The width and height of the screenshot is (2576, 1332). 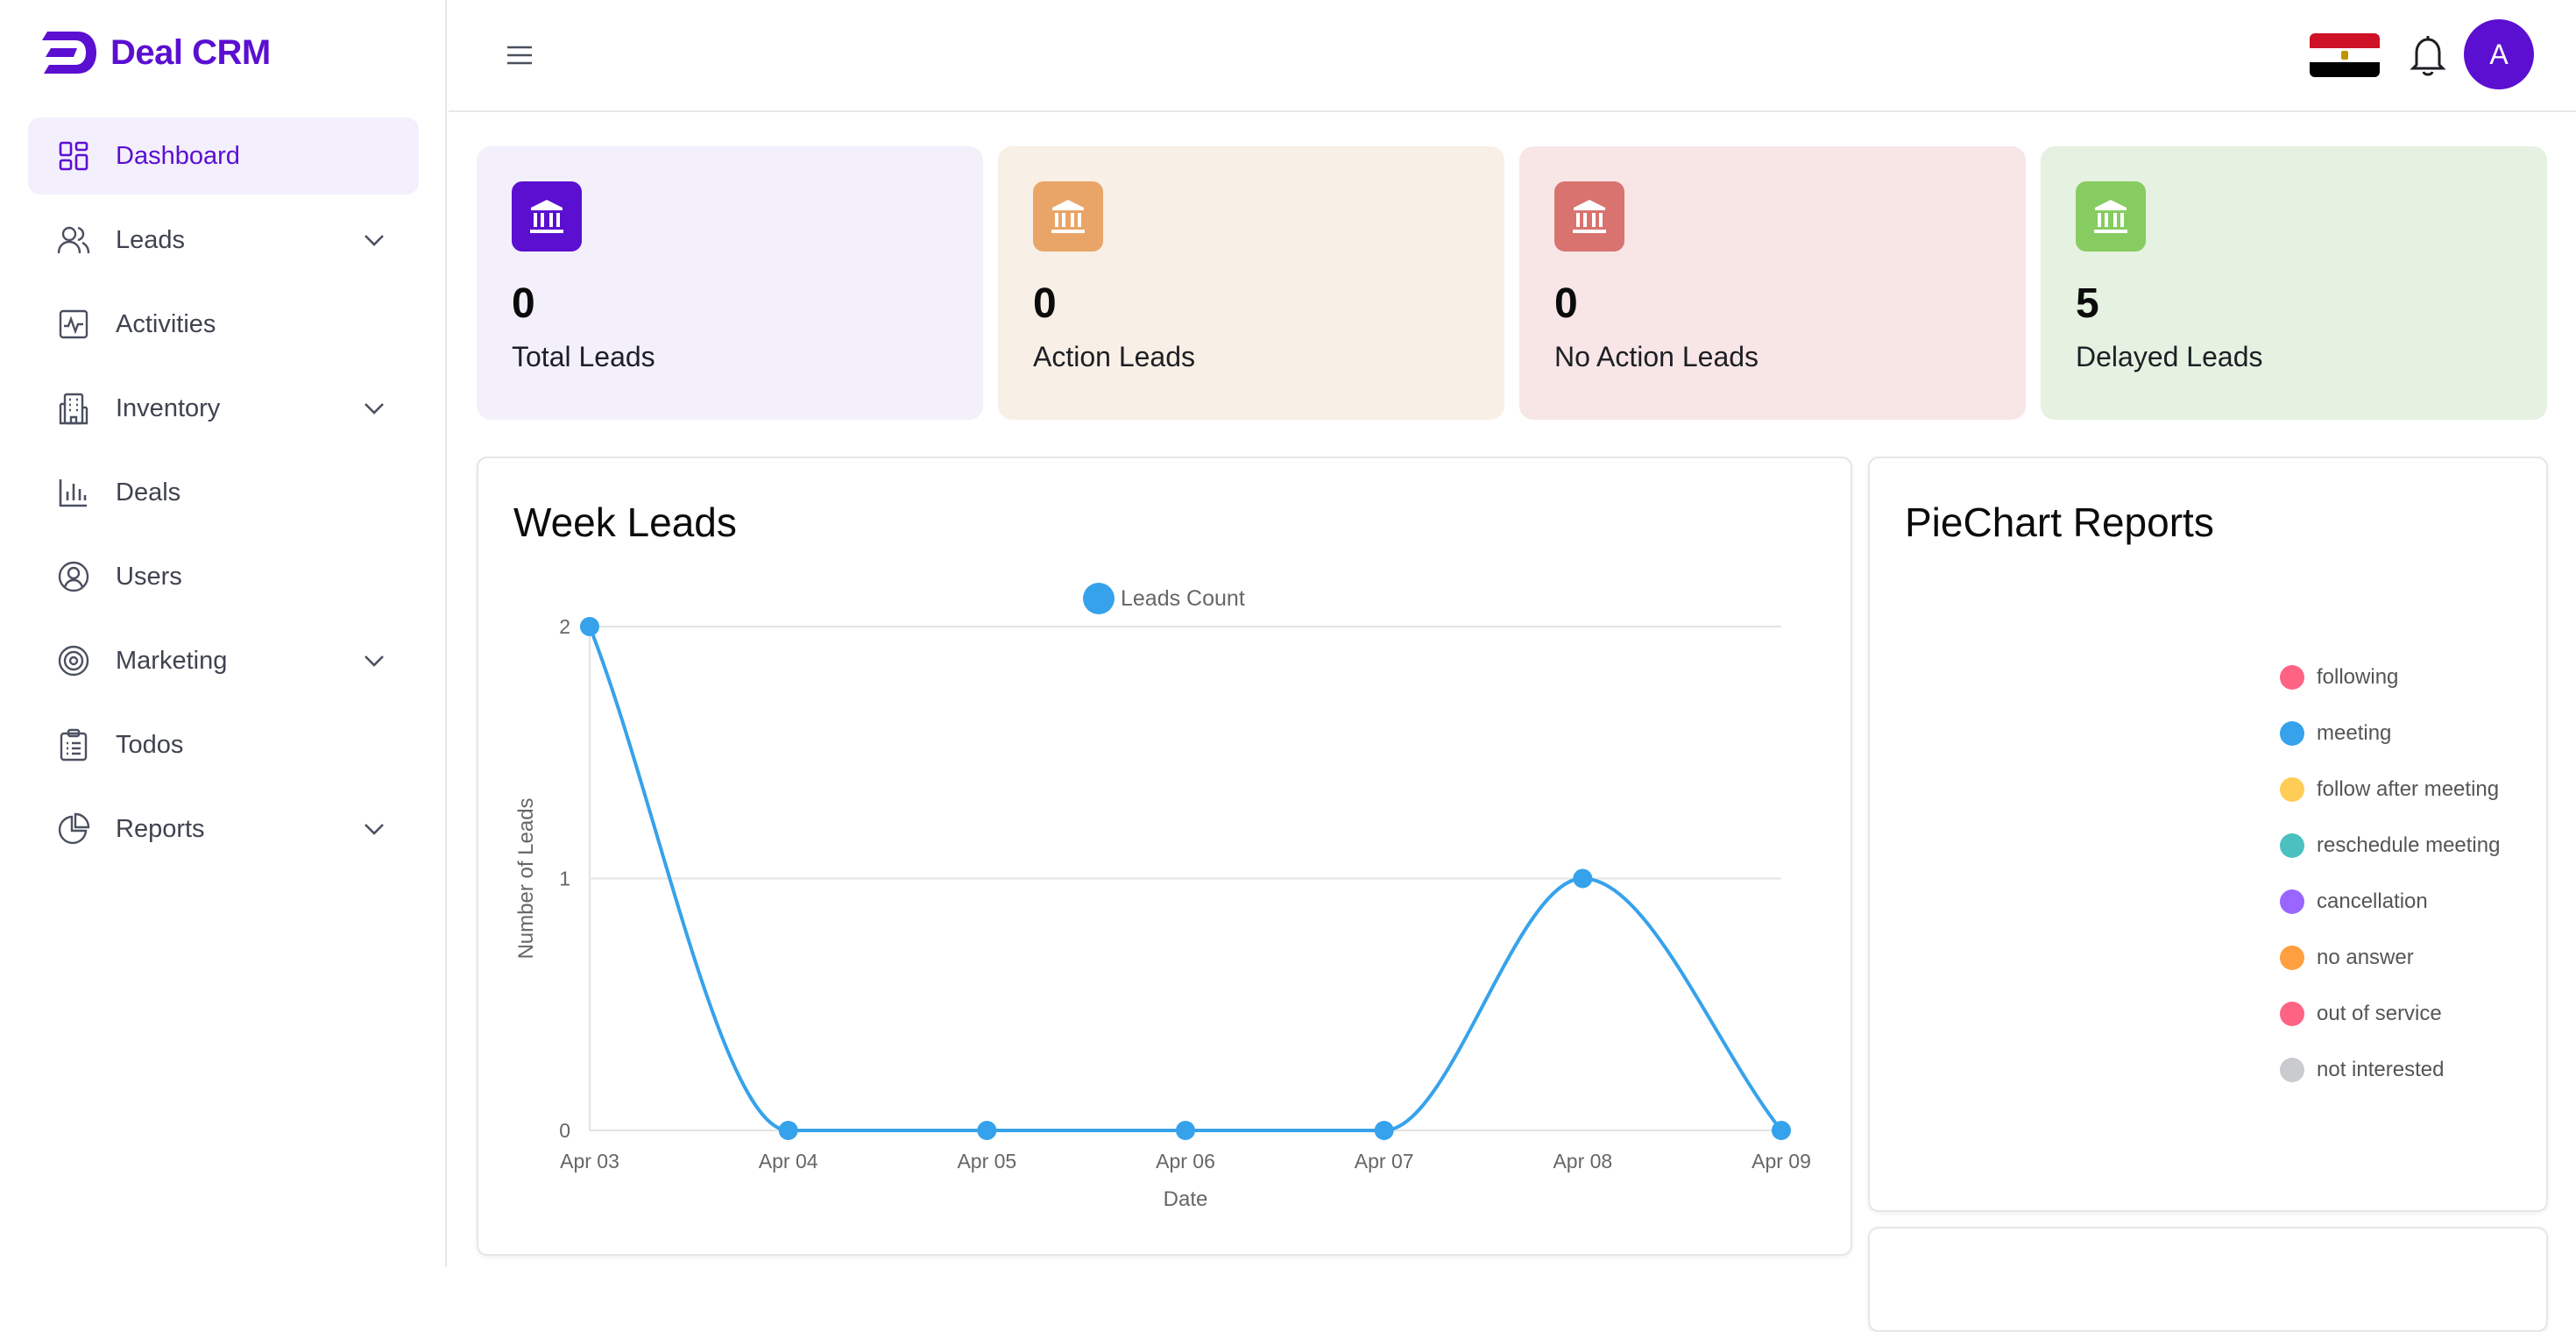 What do you see at coordinates (986, 1161) in the screenshot?
I see `x-tick-label: Apr 05` at bounding box center [986, 1161].